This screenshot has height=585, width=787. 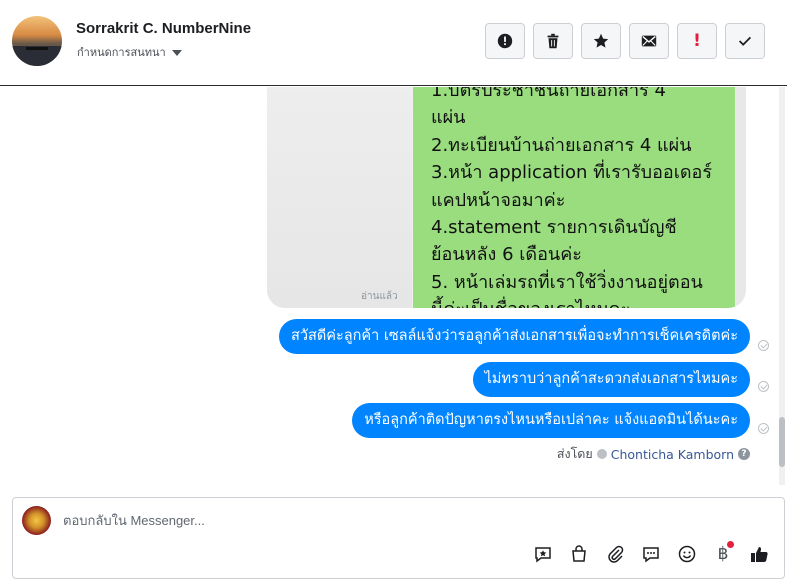 I want to click on avatar-motorbike, so click(x=37, y=45).